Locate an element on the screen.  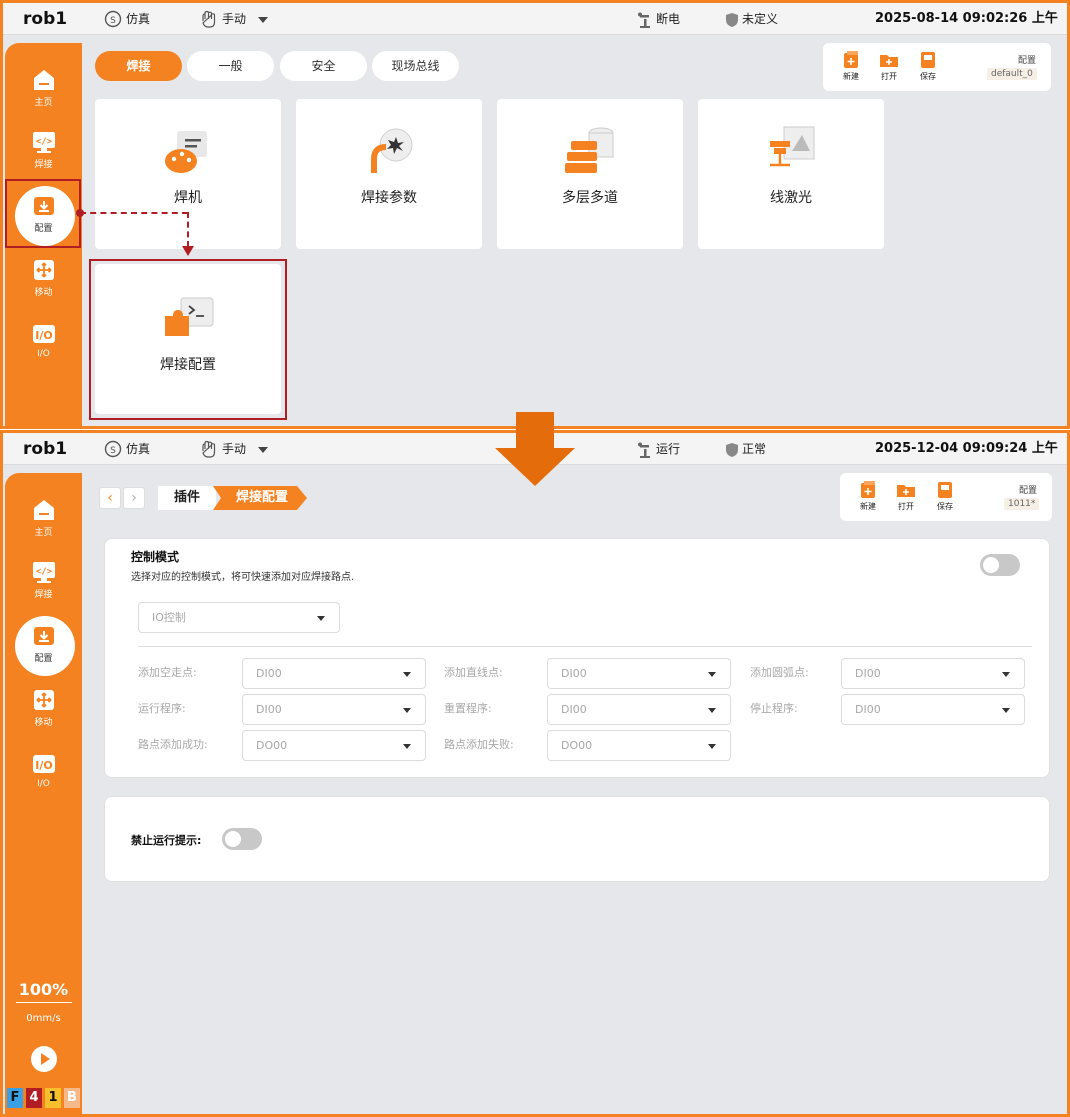
control-mode-select: IO控制 is located at coordinates (239, 617).